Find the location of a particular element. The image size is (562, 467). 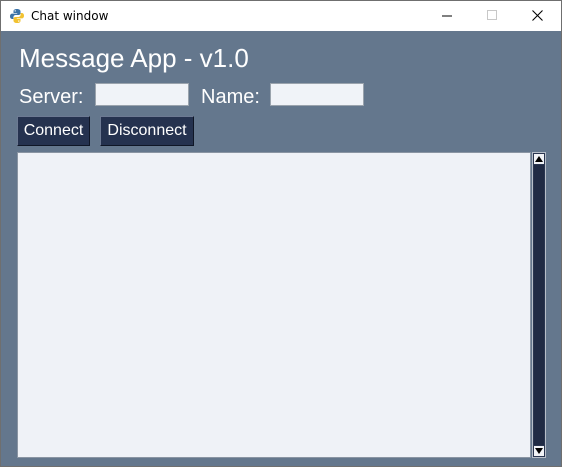

window-title: Chat window is located at coordinates (70, 16).